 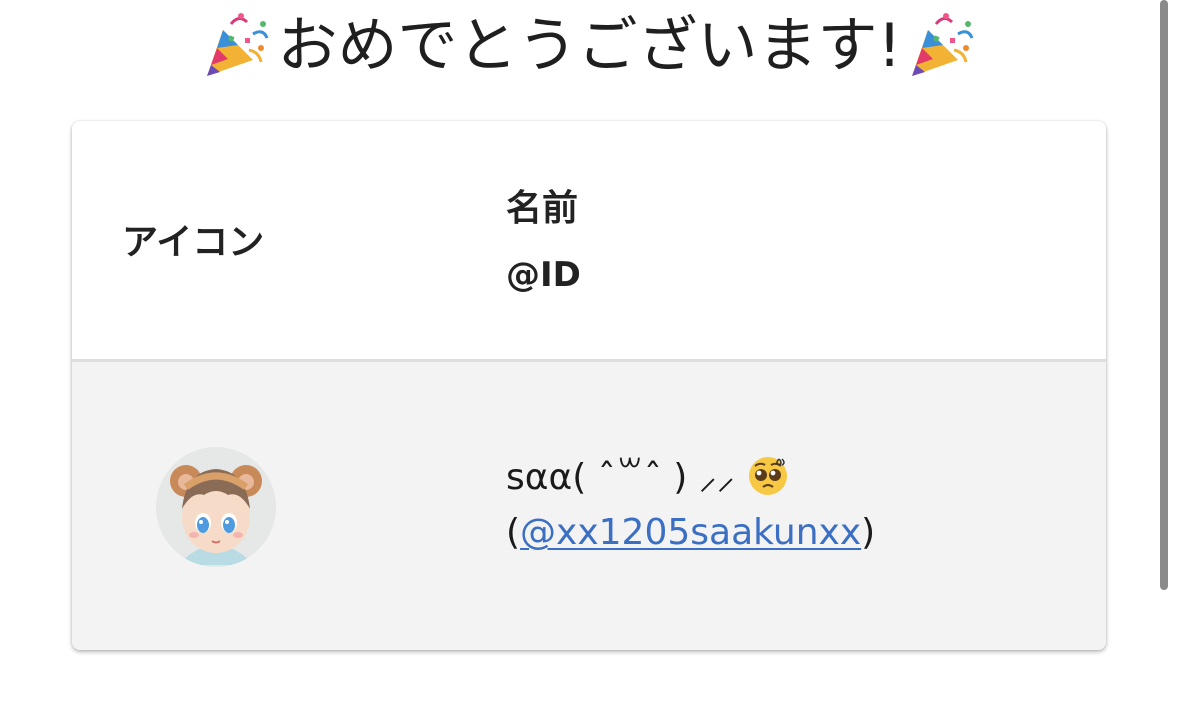 I want to click on pleading-face-icon, so click(x=768, y=476).